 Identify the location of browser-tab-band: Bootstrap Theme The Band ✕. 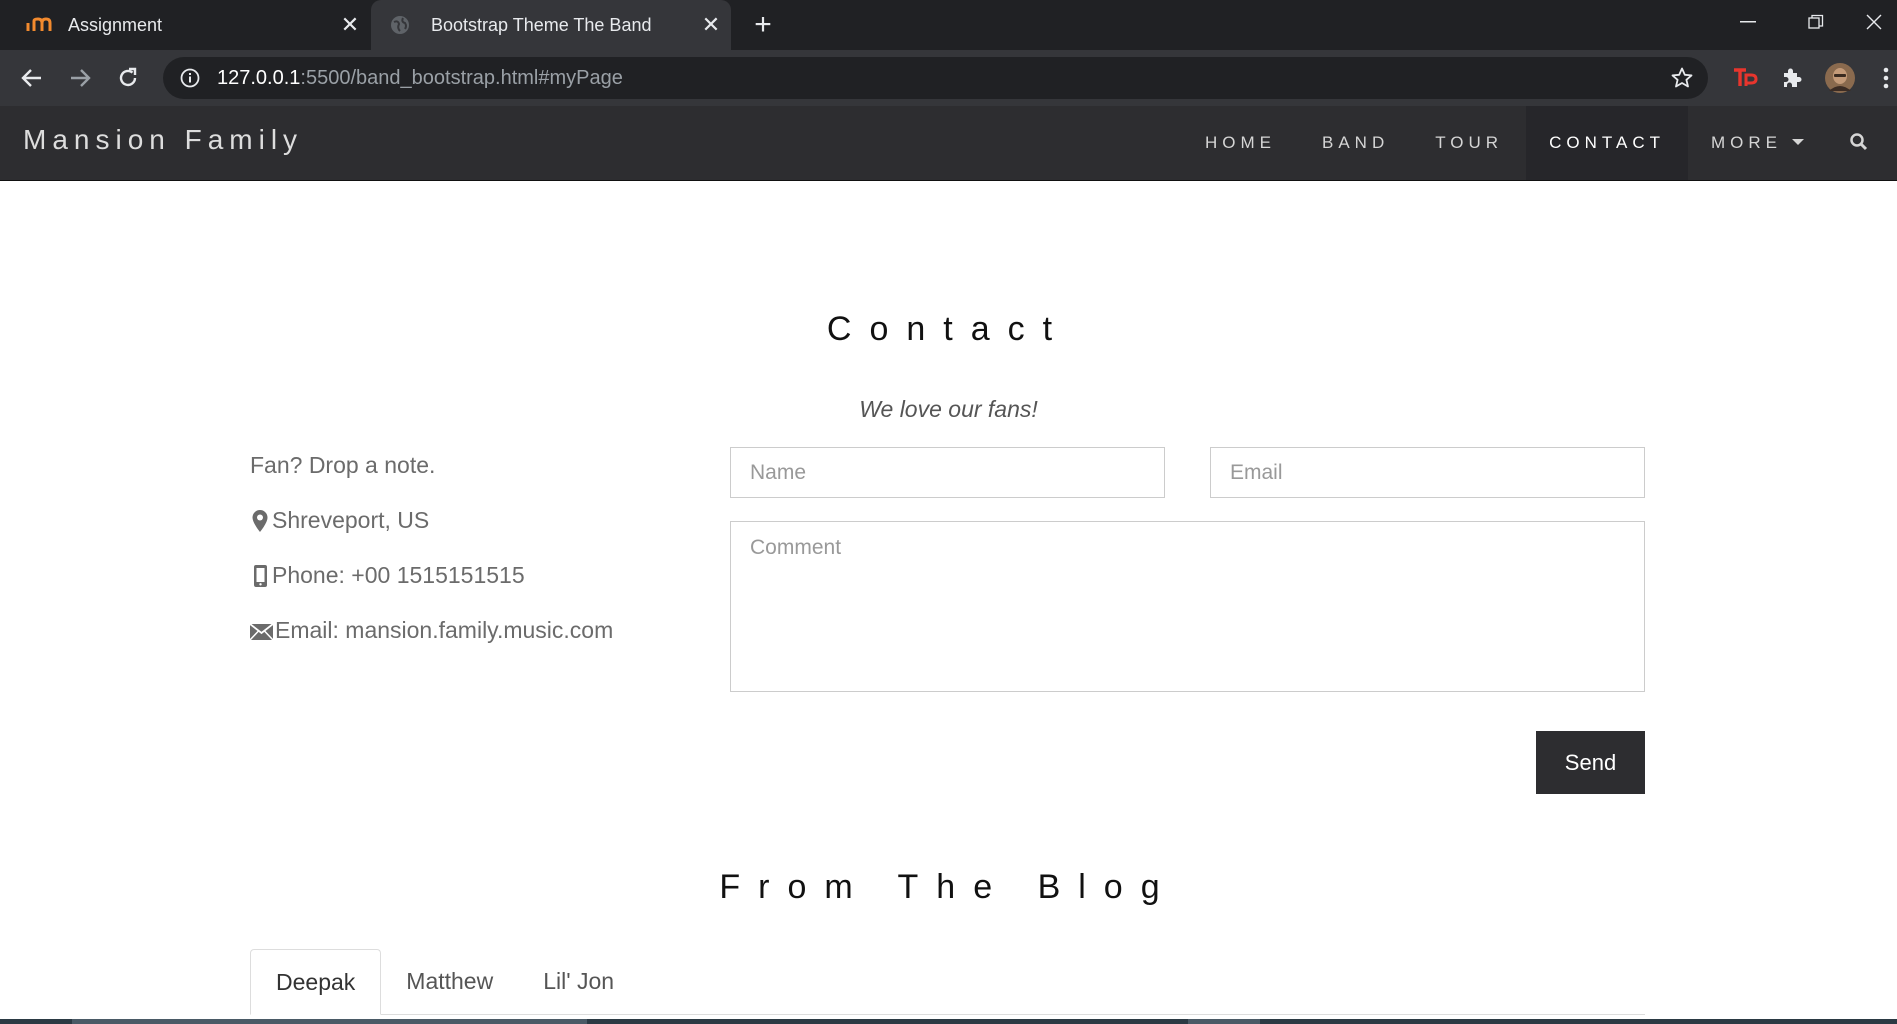
(551, 25).